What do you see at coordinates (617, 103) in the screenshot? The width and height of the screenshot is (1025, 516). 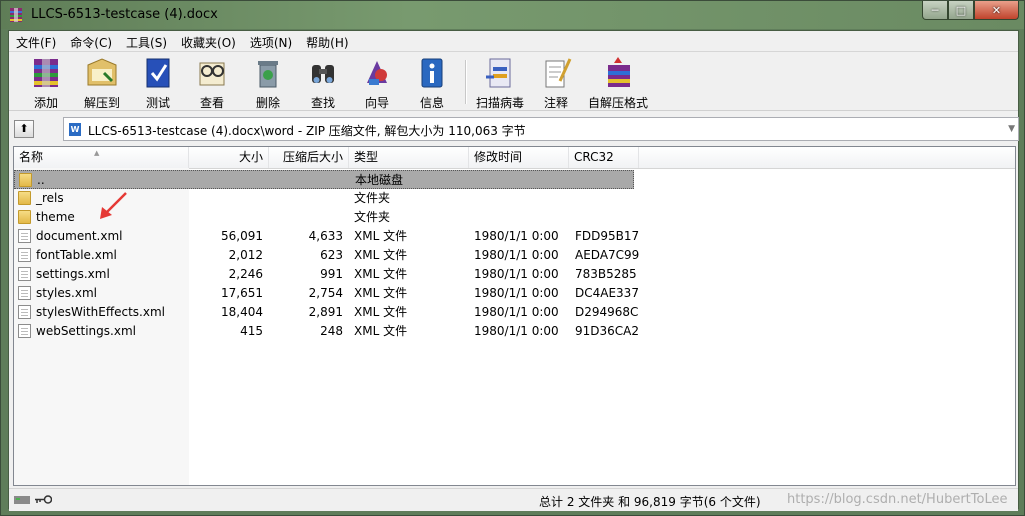 I see `sfx-label: 自解压格式` at bounding box center [617, 103].